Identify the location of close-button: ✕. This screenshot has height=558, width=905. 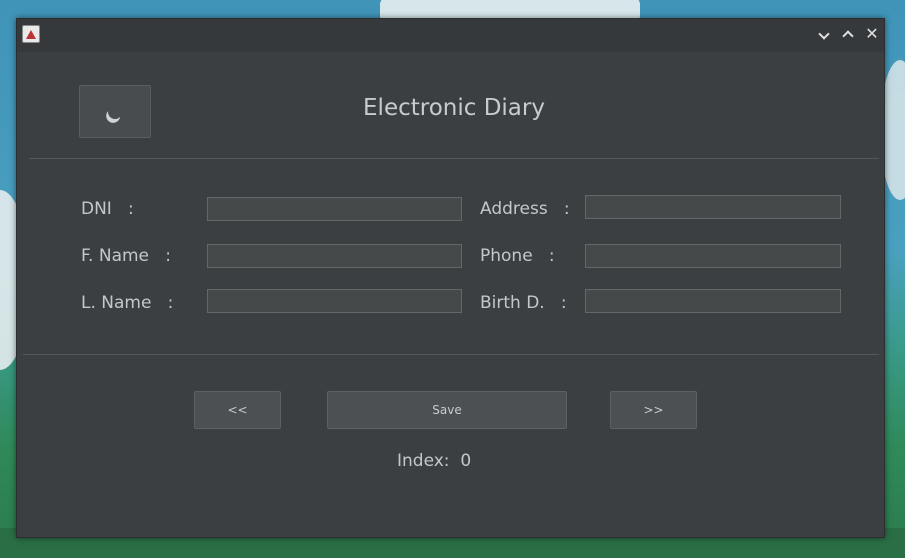
(872, 34).